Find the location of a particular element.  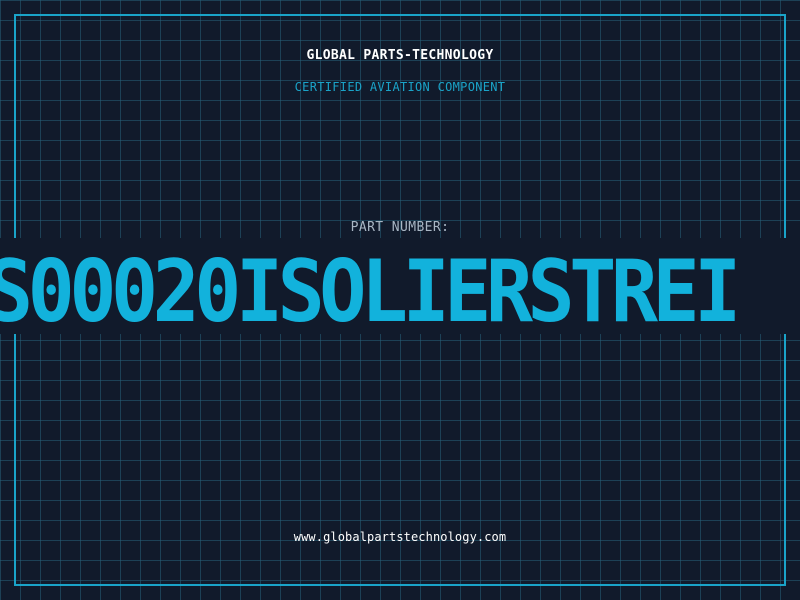

certification-subtitle: CERTIFIED AVIATION COMPONENT is located at coordinates (400, 87).